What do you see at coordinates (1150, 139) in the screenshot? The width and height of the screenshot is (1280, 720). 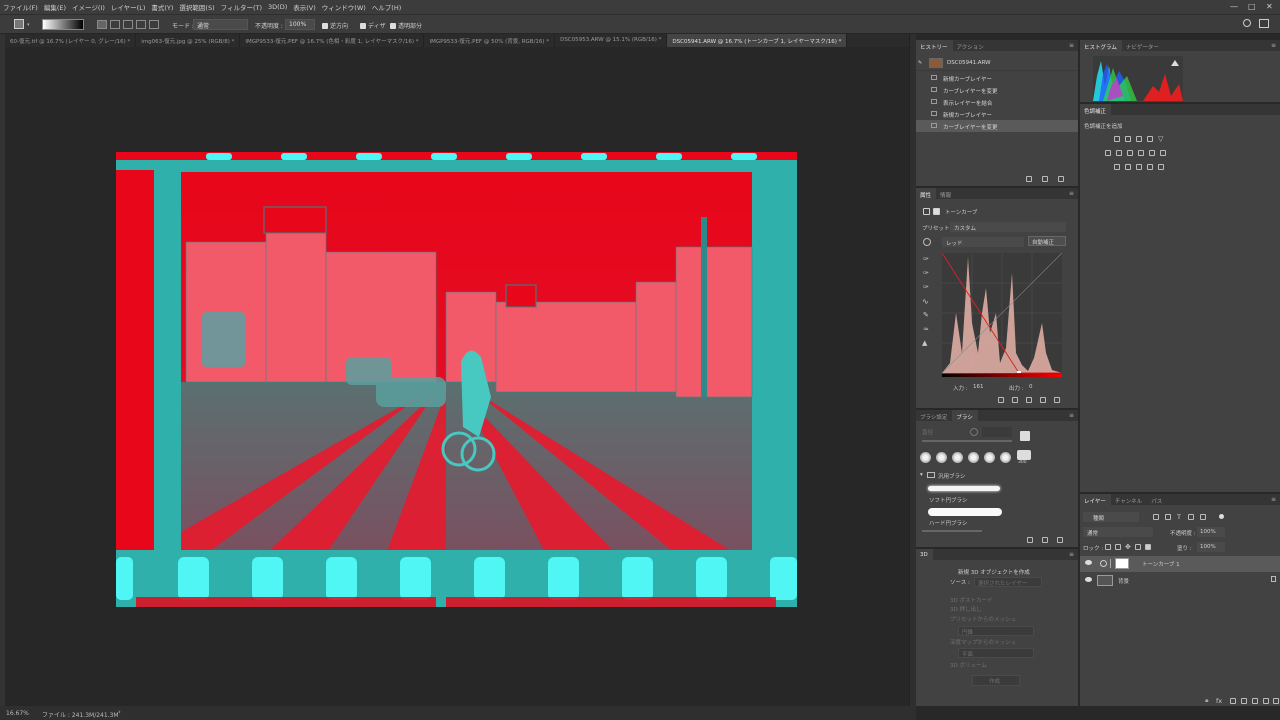 I see `exposure-icon` at bounding box center [1150, 139].